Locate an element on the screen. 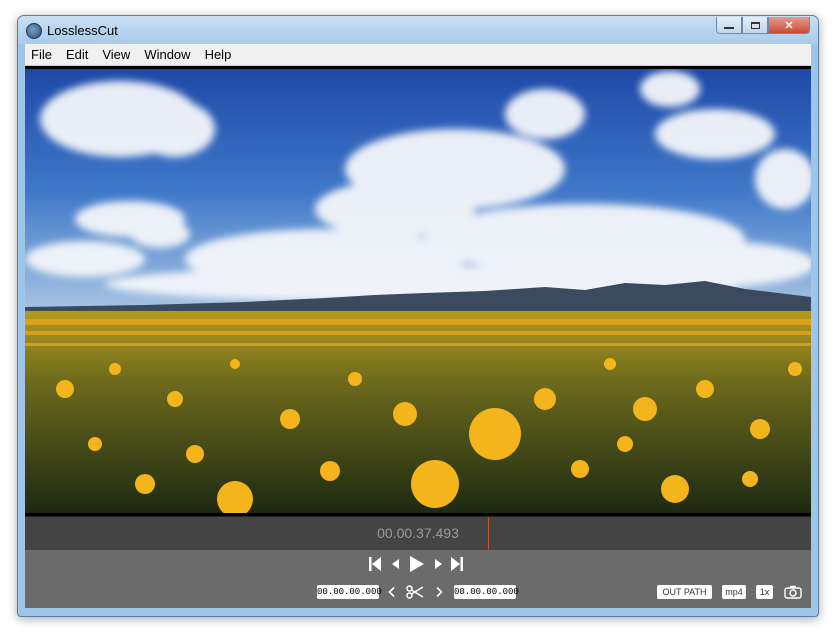 The height and width of the screenshot is (638, 837). skip-to-start-icon is located at coordinates (375, 564).